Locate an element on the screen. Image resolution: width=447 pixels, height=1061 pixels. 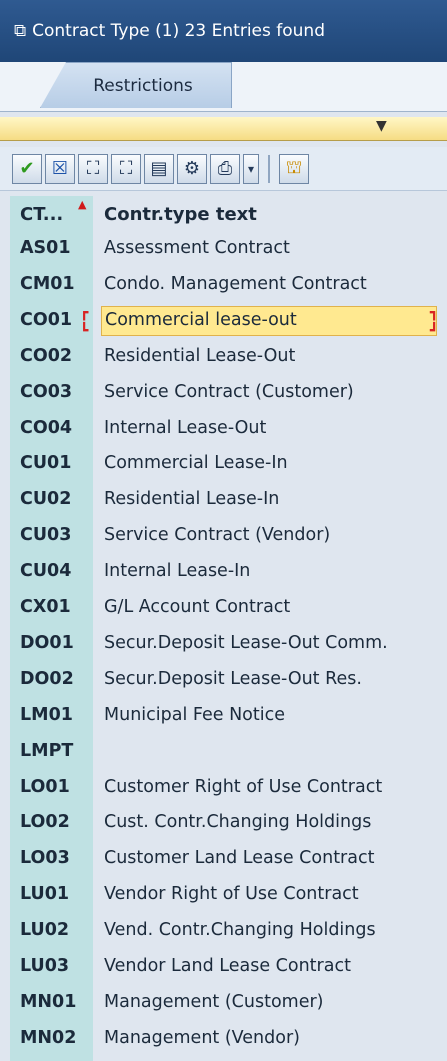
contract-type-code: CU04 is located at coordinates (46, 571).